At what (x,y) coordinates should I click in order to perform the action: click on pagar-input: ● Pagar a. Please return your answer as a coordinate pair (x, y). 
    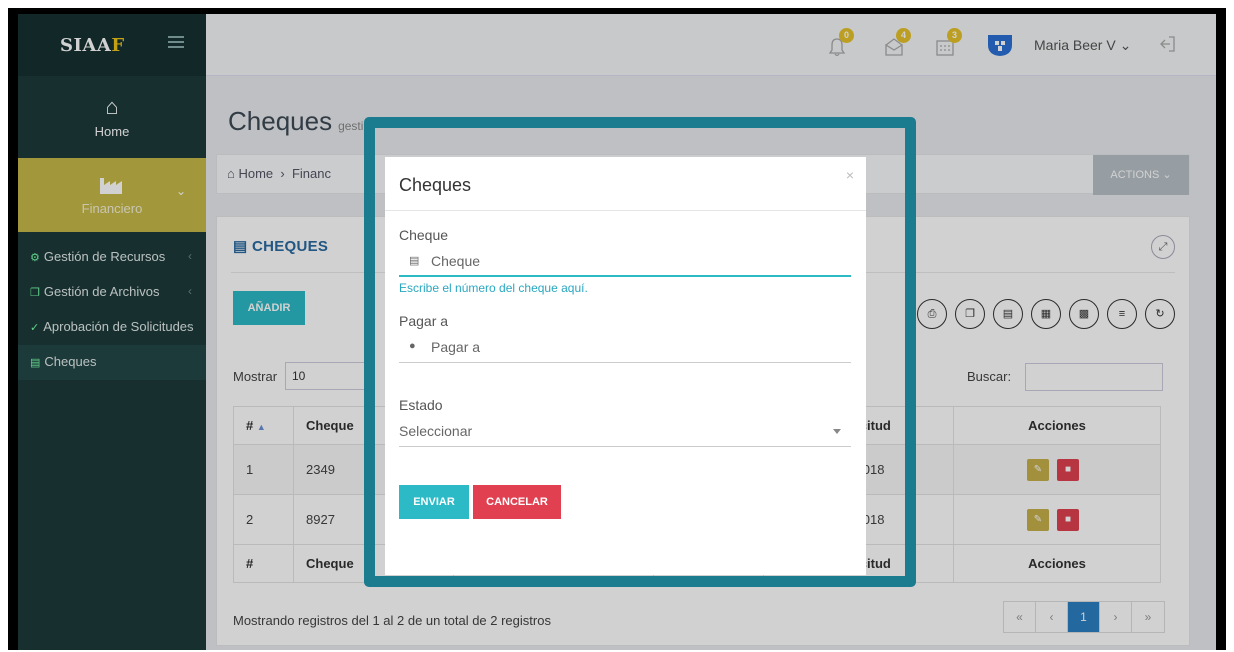
    Looking at the image, I should click on (625, 348).